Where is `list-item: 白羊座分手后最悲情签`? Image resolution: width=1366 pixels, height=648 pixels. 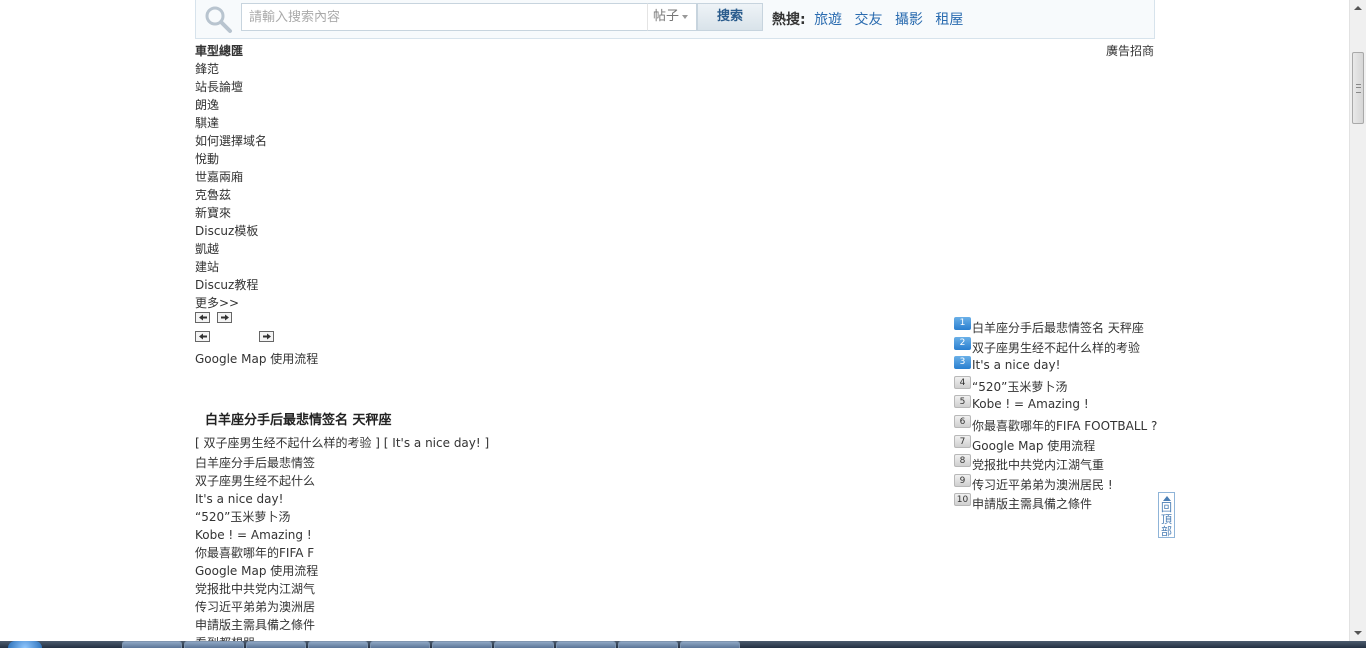 list-item: 白羊座分手后最悲情签 is located at coordinates (256, 463).